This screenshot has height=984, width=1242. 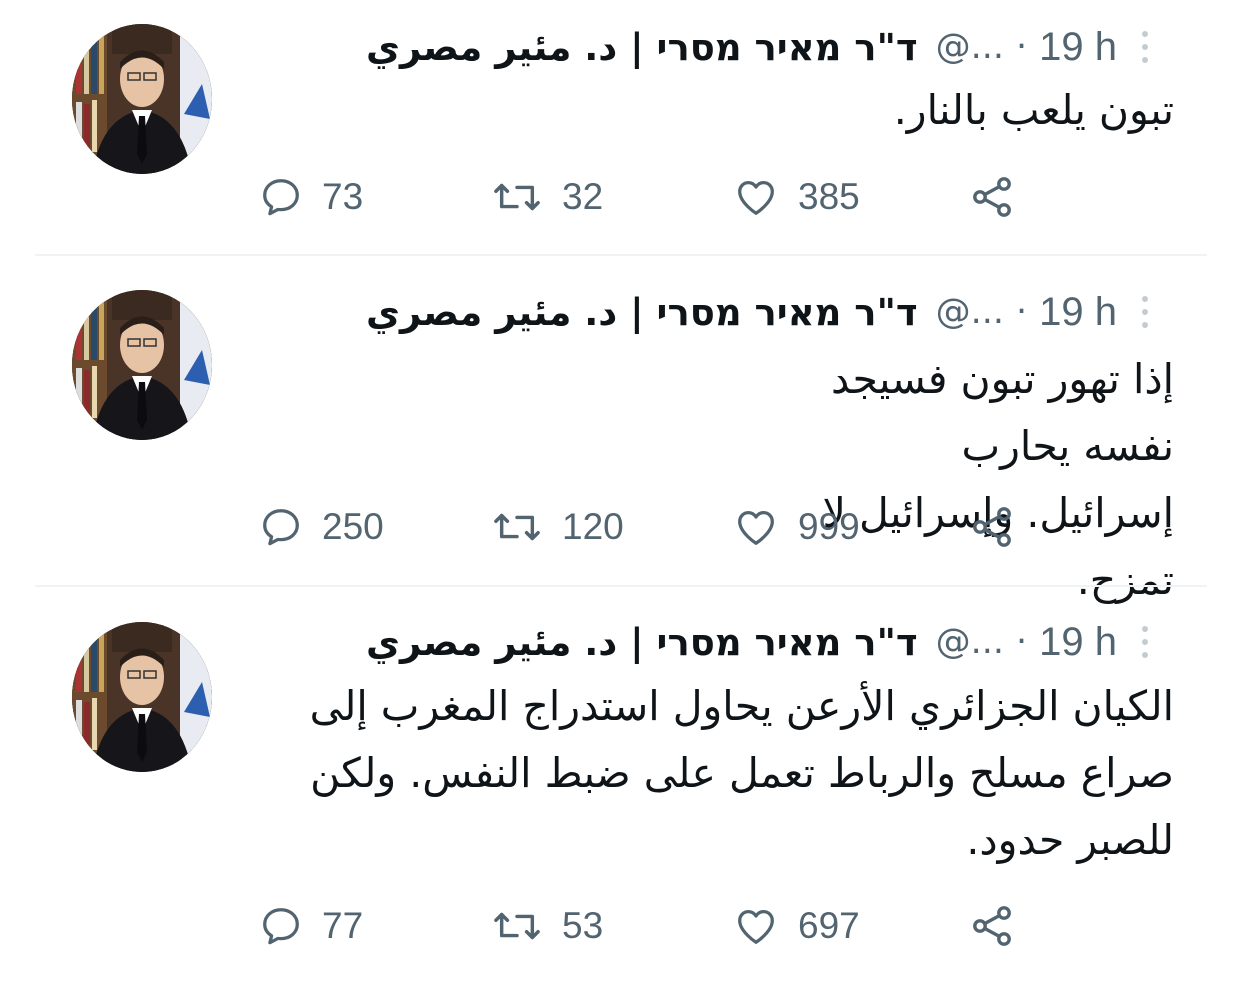 What do you see at coordinates (353, 526) in the screenshot?
I see `reply-count: 250` at bounding box center [353, 526].